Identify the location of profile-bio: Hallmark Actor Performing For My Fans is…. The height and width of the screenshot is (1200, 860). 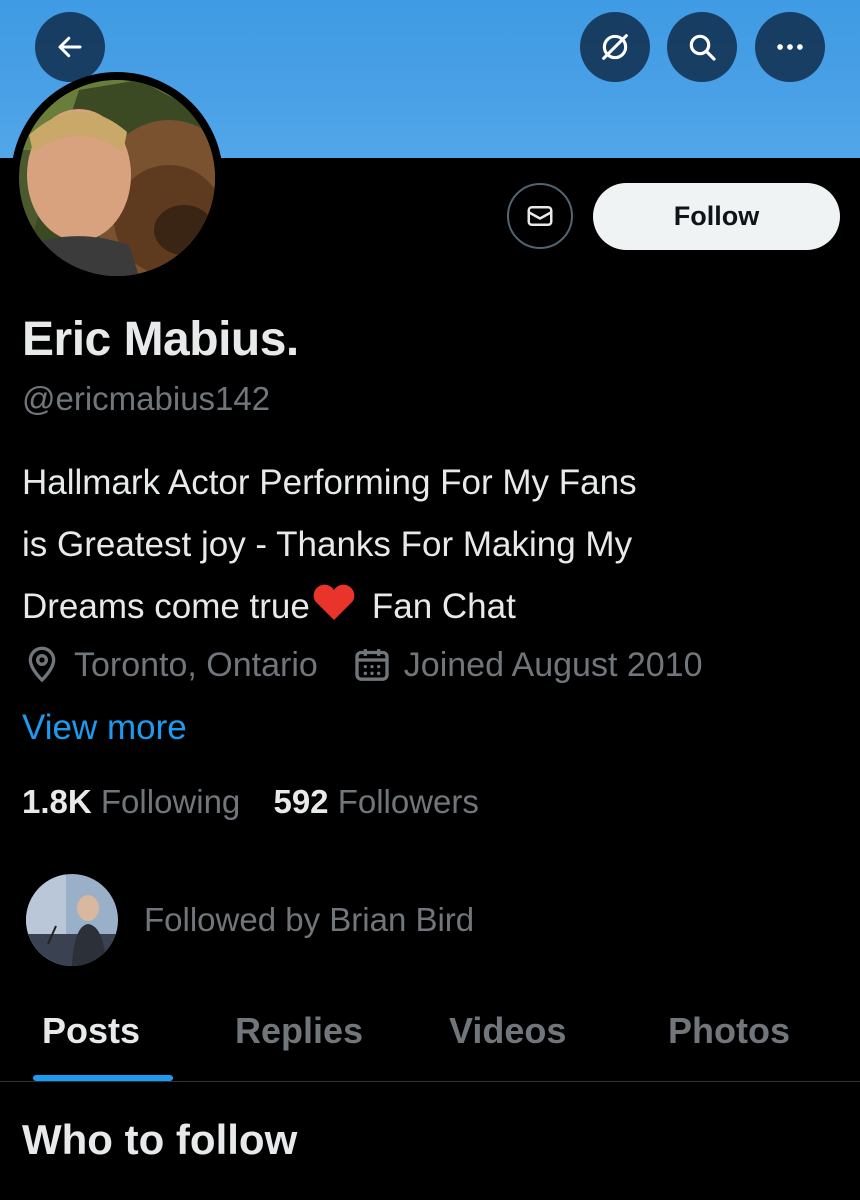
(437, 545).